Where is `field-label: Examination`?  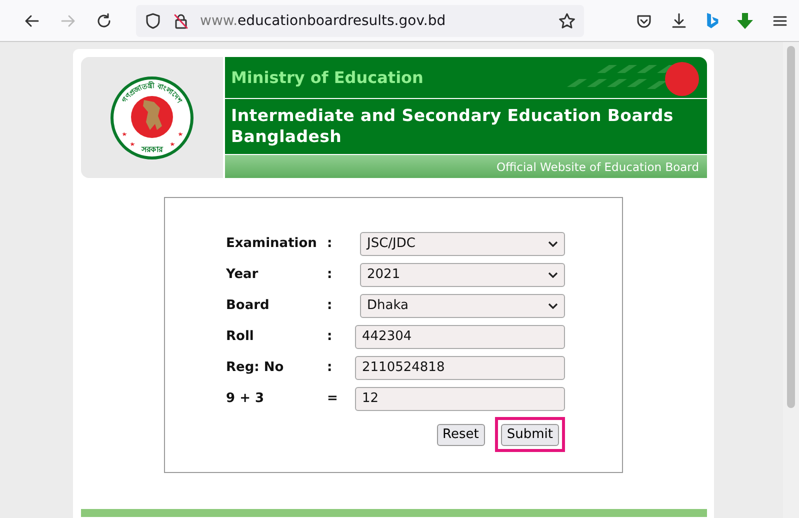
field-label: Examination is located at coordinates (272, 243).